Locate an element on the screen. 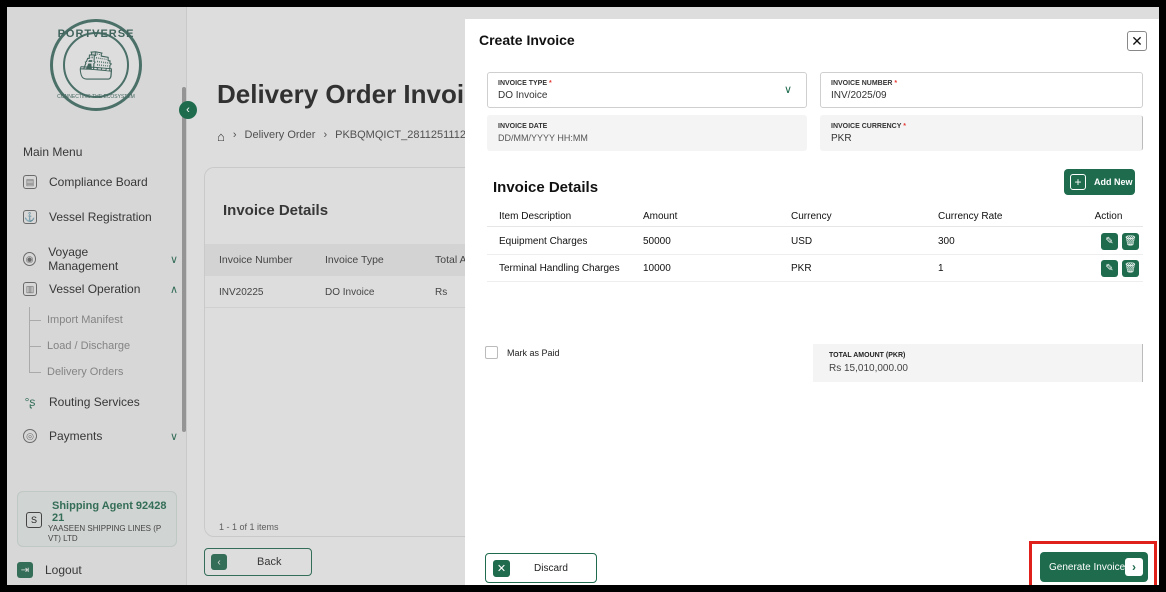 The height and width of the screenshot is (592, 1166). invoice-date-field: INVOICE DATE DD/MM/YYYY HH:MM is located at coordinates (647, 133).